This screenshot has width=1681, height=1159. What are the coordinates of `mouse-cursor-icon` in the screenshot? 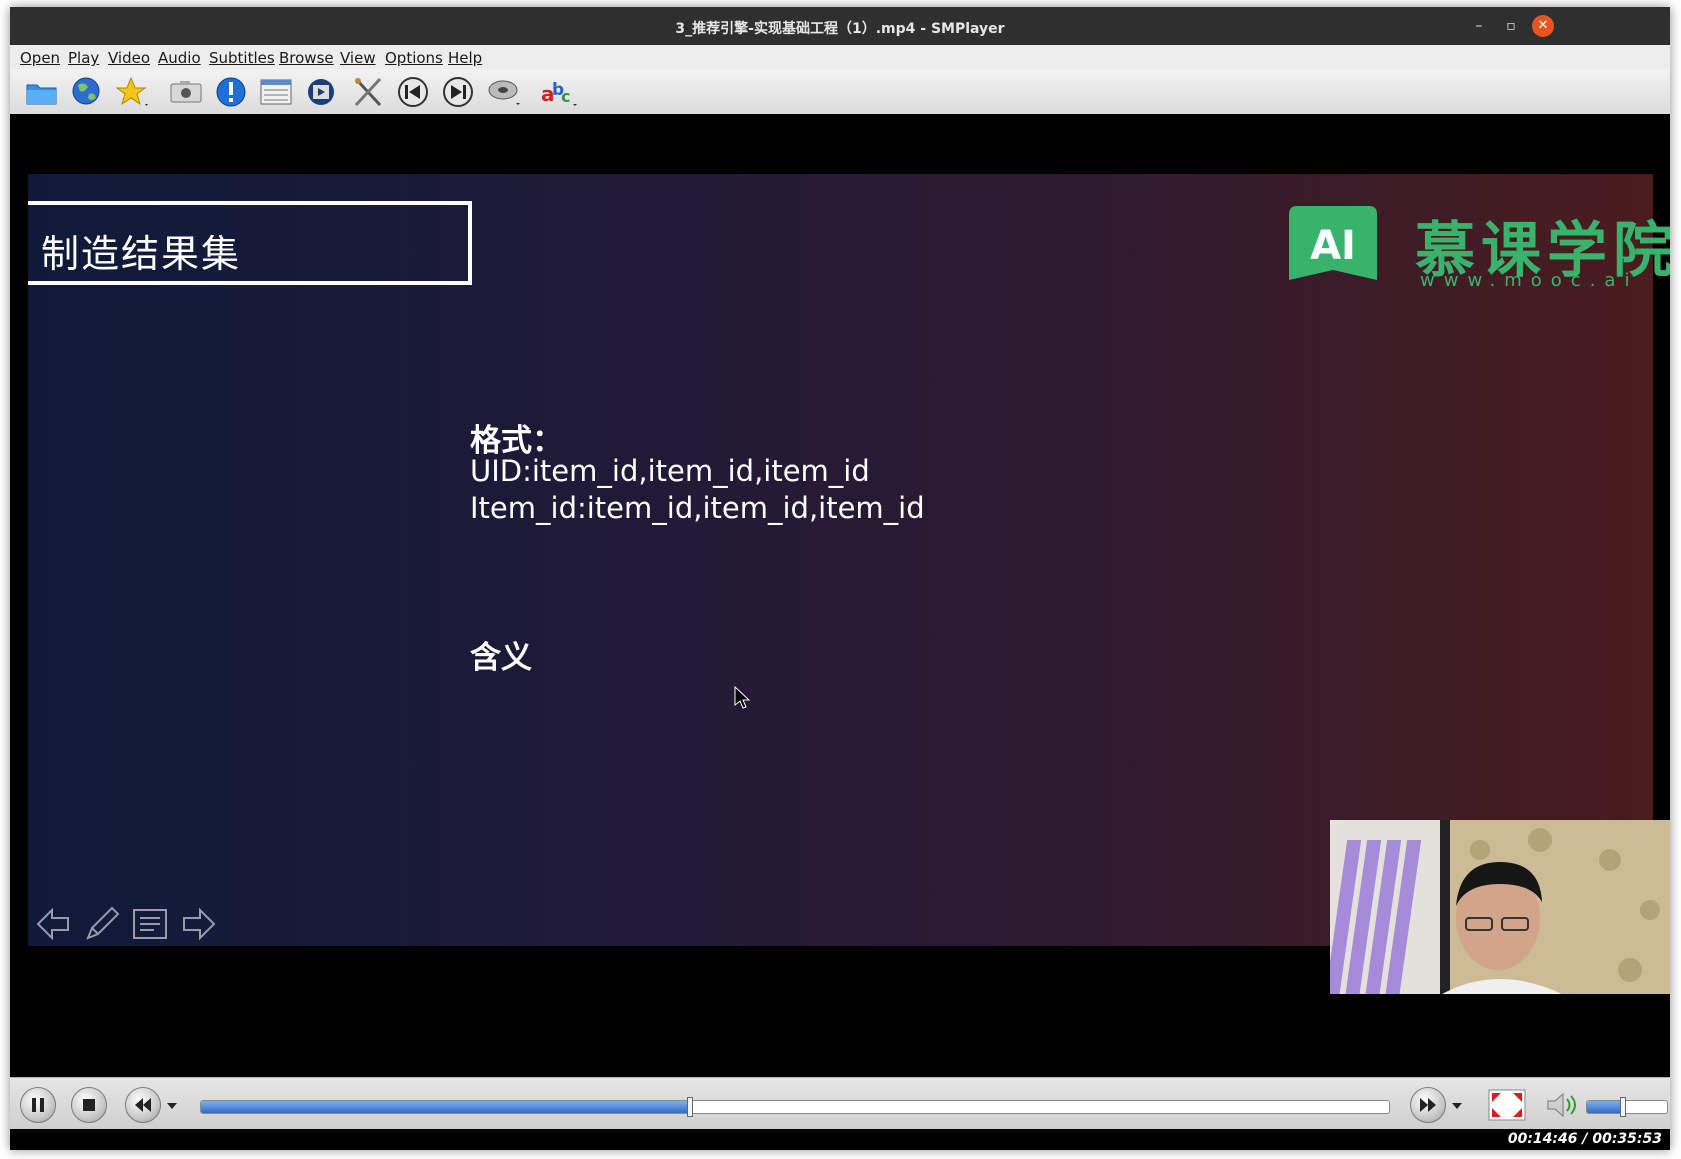 It's located at (742, 697).